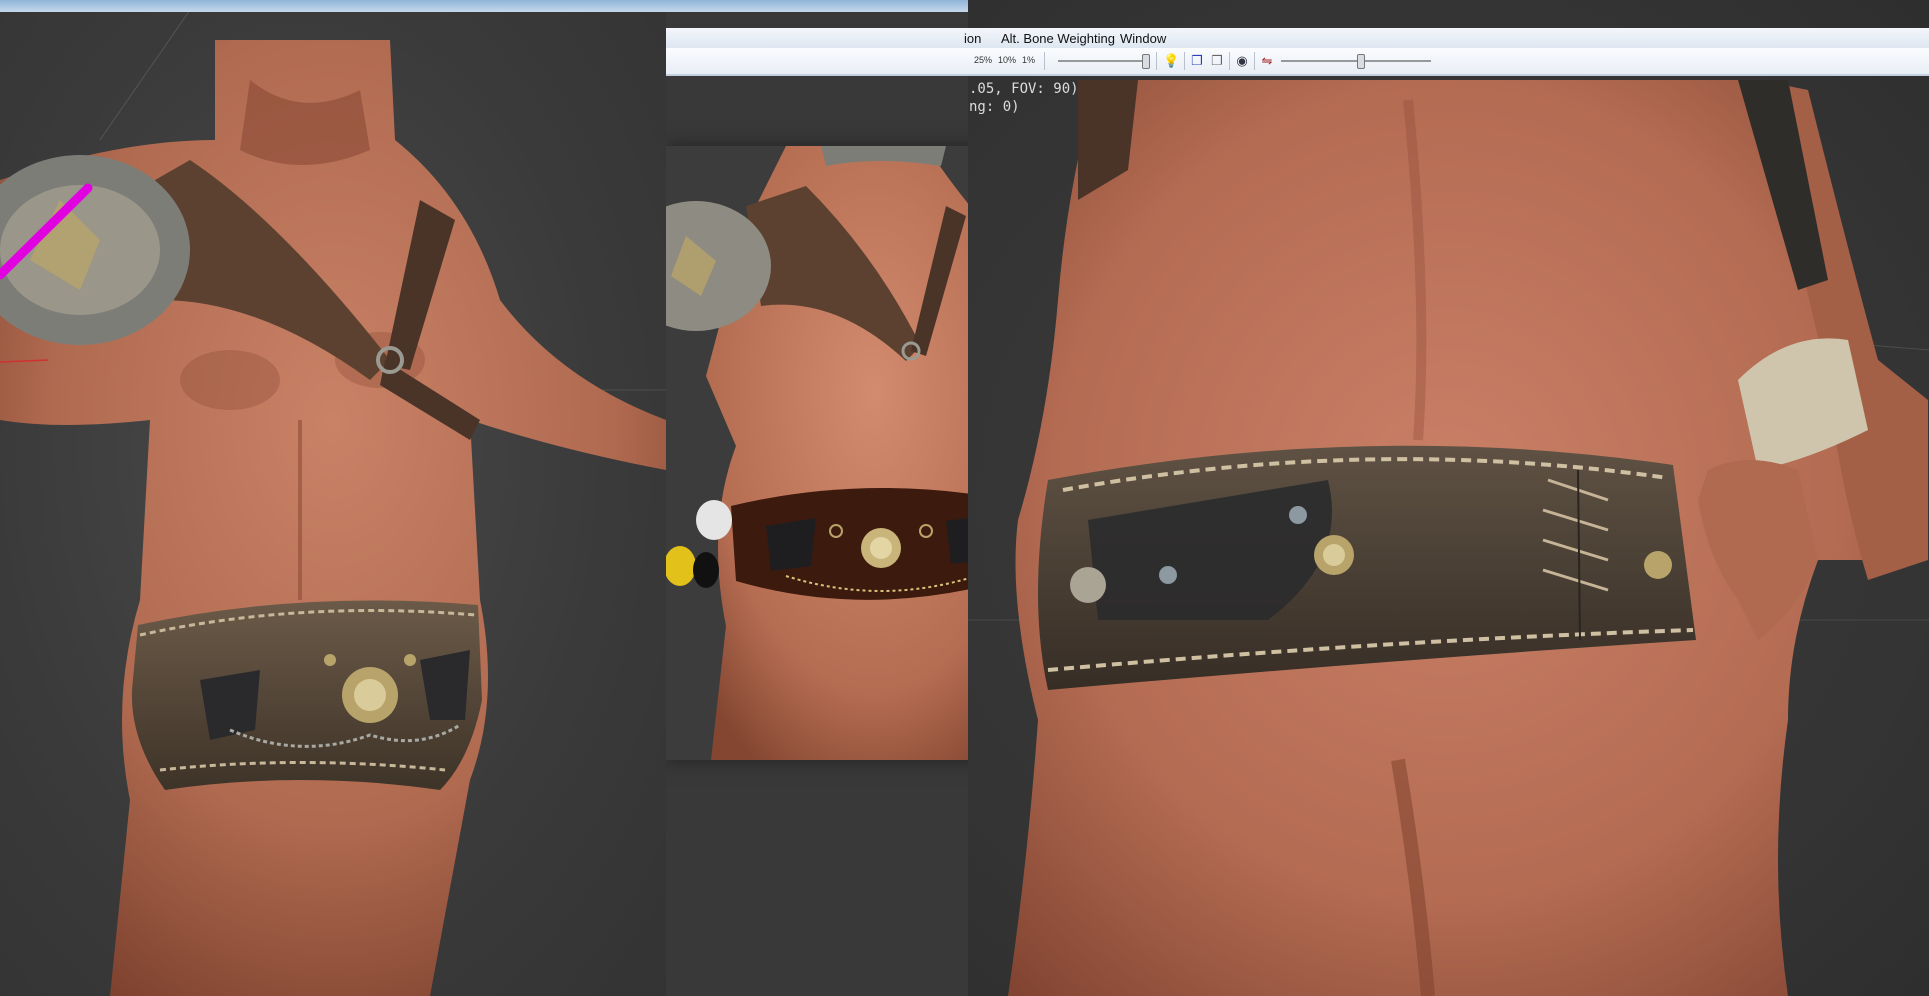 Image resolution: width=1929 pixels, height=996 pixels. I want to click on opacity-slider-thumb, so click(1361, 61).